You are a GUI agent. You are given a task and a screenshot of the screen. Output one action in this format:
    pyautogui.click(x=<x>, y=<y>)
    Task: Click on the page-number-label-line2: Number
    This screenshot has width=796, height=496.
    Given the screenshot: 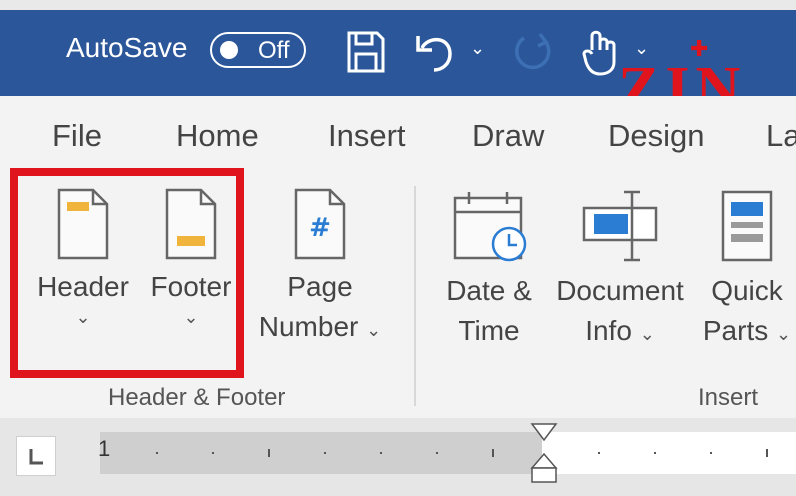 What is the action you would take?
    pyautogui.click(x=308, y=326)
    